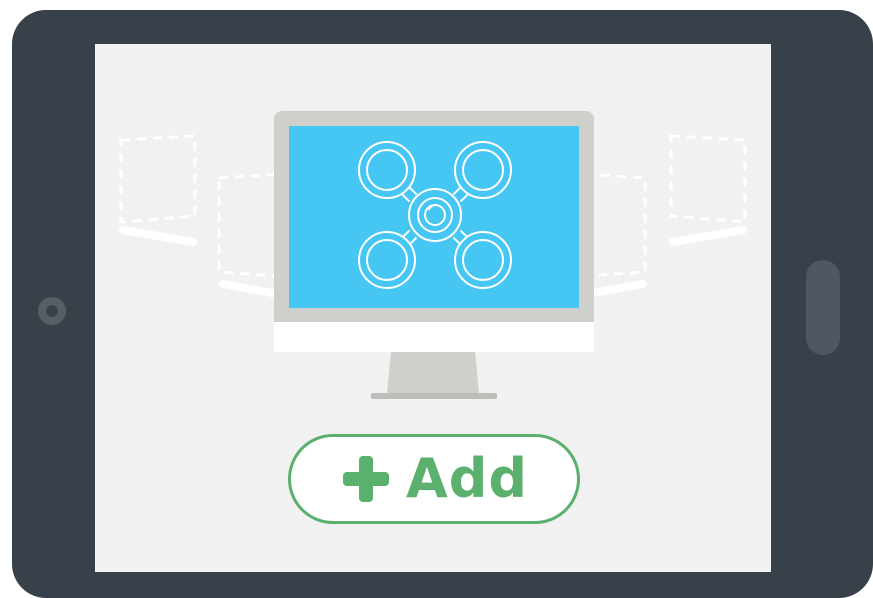  Describe the element at coordinates (467, 478) in the screenshot. I see `add-button-label: Add` at that location.